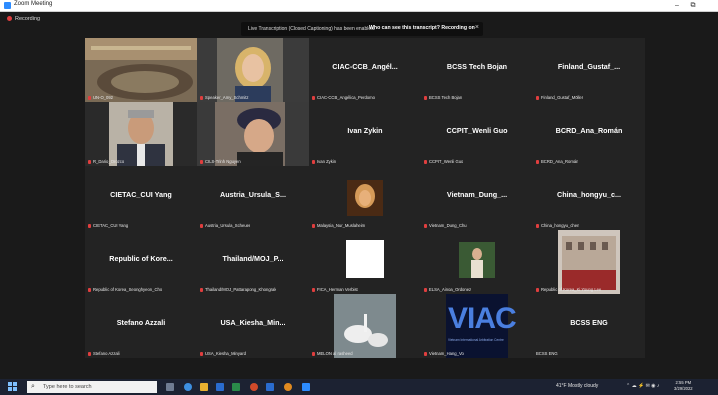 The image size is (718, 395). Describe the element at coordinates (589, 70) in the screenshot. I see `participant-tile: Finland_Gustaf_... Finland_Gustaf_Möller` at that location.